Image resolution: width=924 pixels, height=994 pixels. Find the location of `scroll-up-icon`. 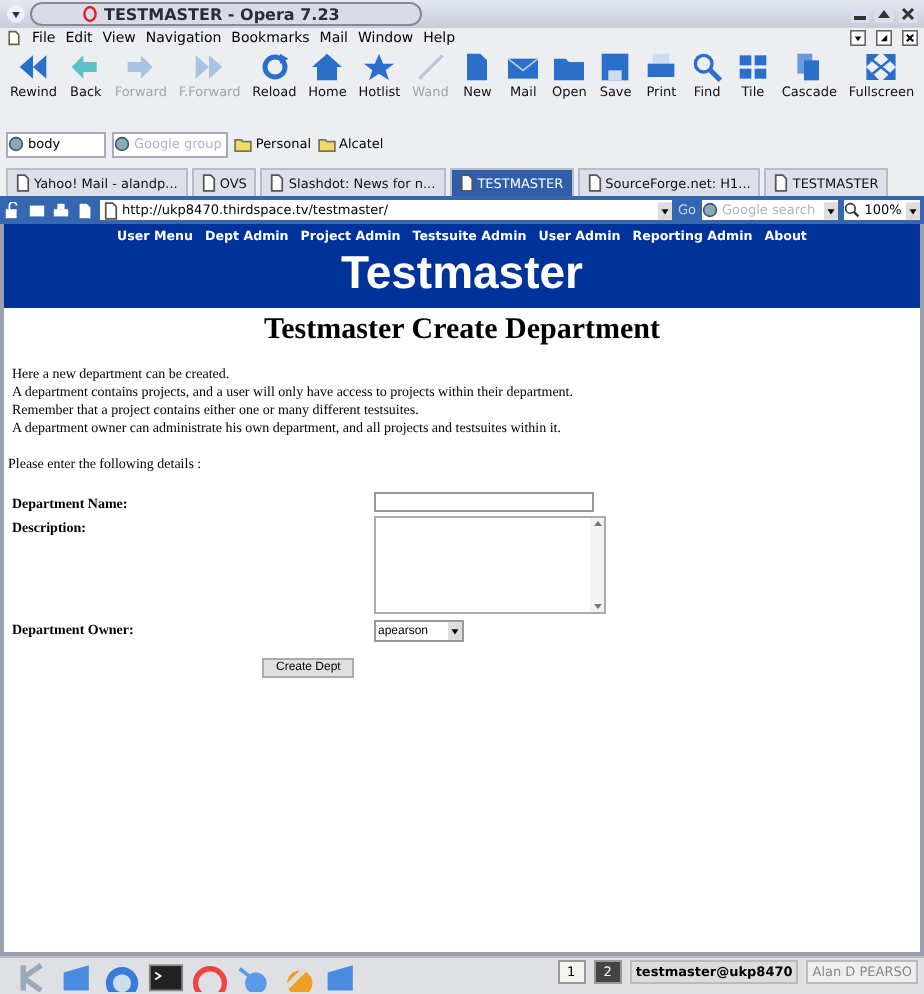

scroll-up-icon is located at coordinates (597, 524).